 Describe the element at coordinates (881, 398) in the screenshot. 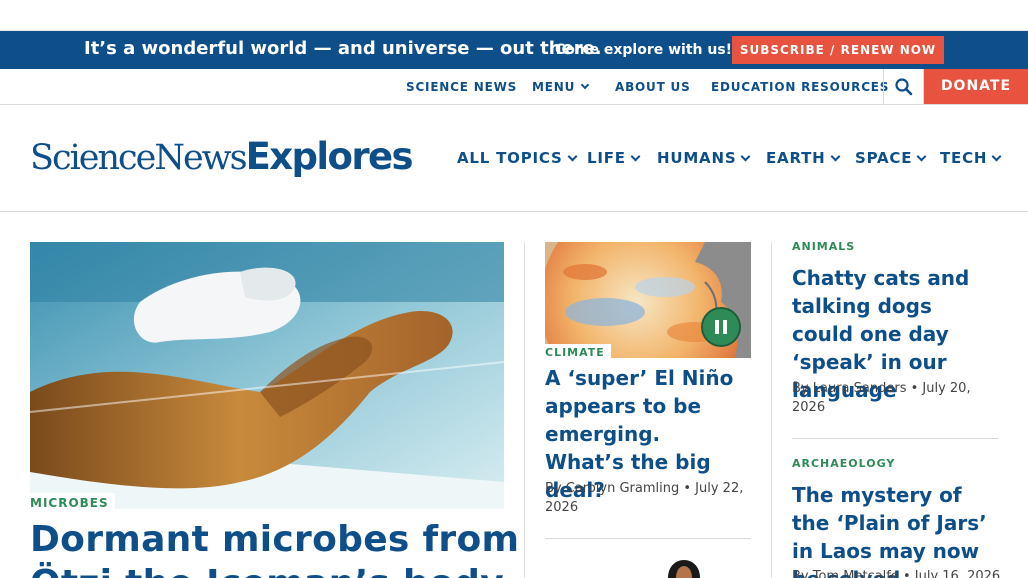

I see `chatty-cats-byline: By Laura Sanders • July 20, 2026` at that location.